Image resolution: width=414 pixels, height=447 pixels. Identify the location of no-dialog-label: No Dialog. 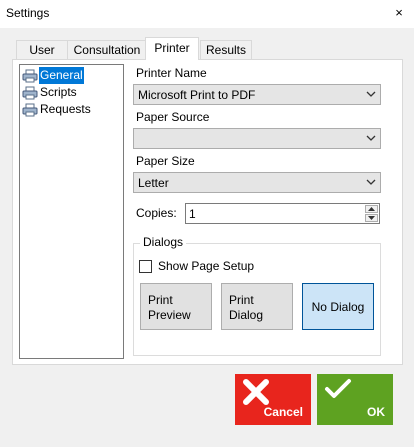
(338, 307).